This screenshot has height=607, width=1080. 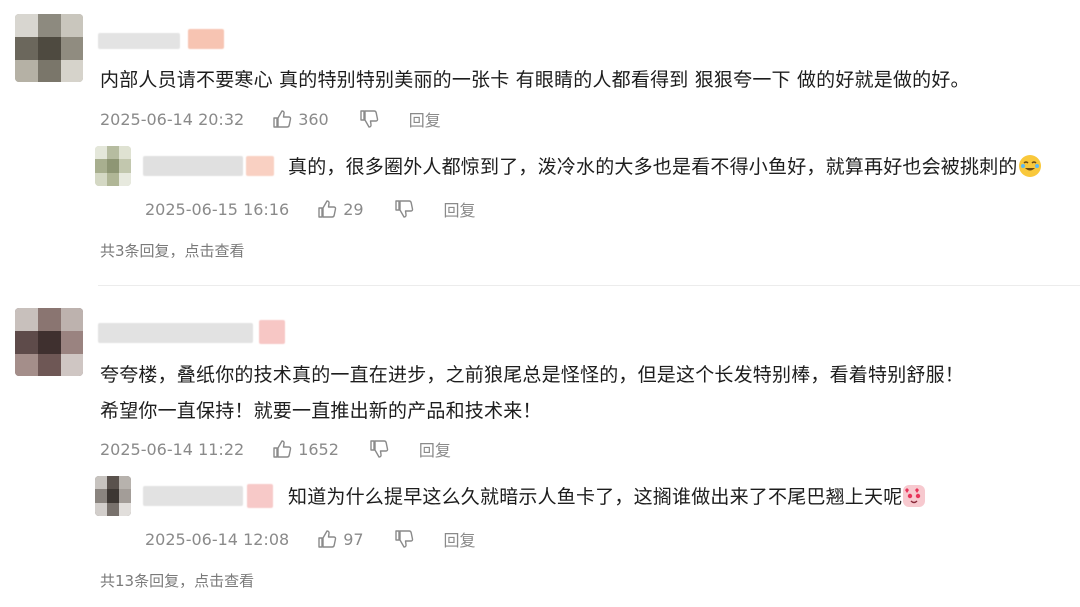 I want to click on view-more-replies-link: 共3条回复，点击查看, so click(x=172, y=250).